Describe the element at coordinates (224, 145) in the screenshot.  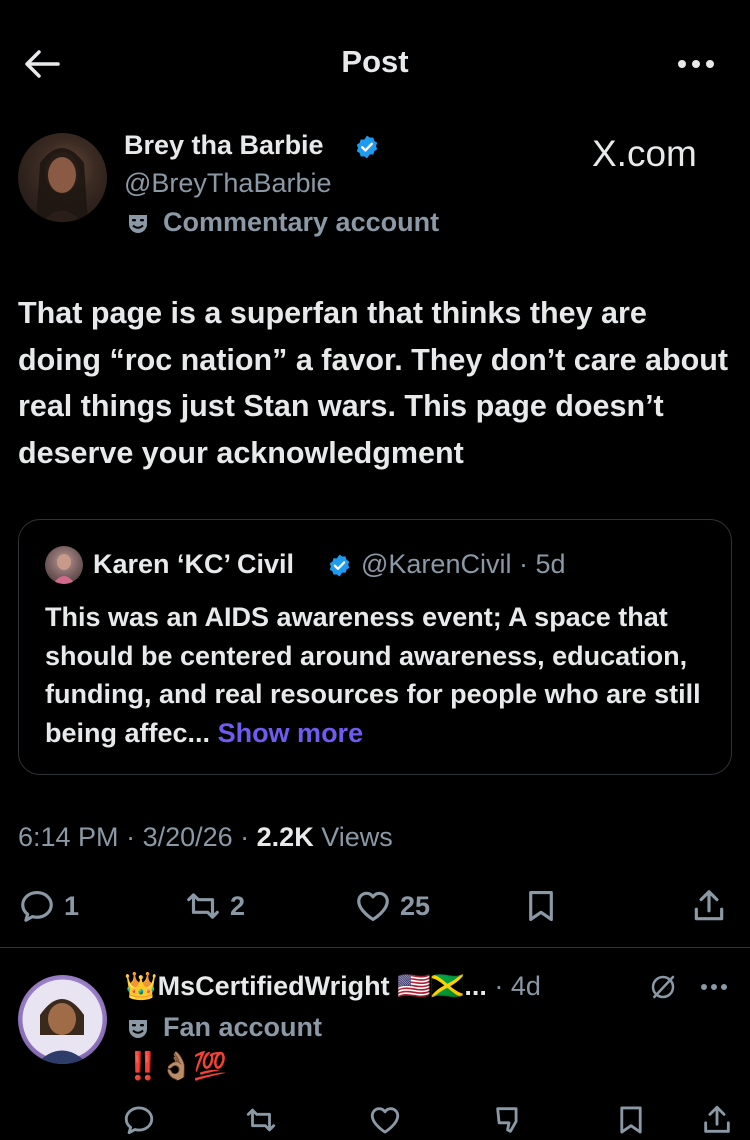
I see `author-display-name: Brey tha Barbie` at that location.